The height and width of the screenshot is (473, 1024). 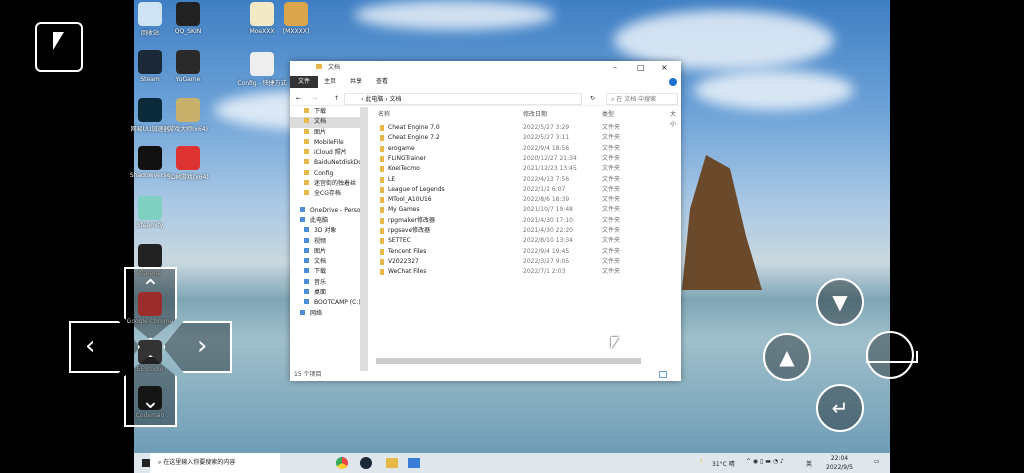 What do you see at coordinates (199, 462) in the screenshot?
I see `search-placeholder: 在这里输入你要搜索的内容` at bounding box center [199, 462].